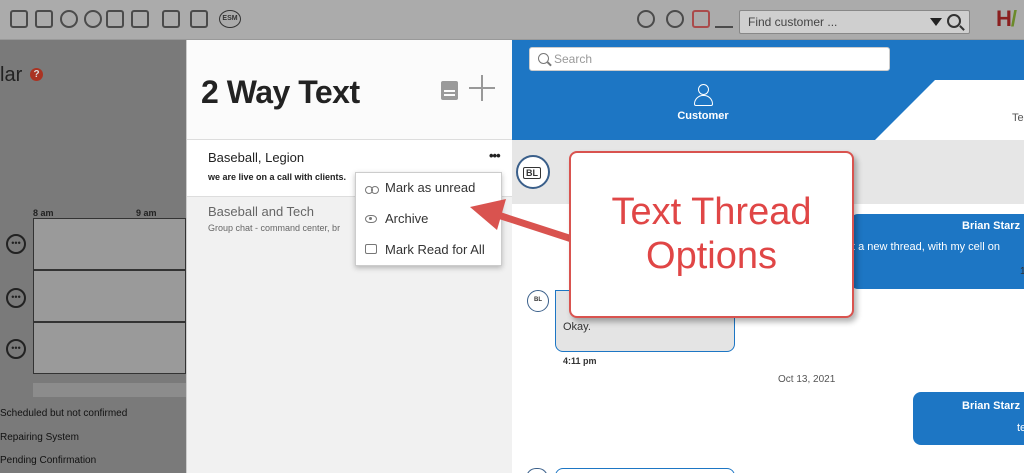  Describe the element at coordinates (261, 211) in the screenshot. I see `thread-name: Baseball and Tech` at that location.